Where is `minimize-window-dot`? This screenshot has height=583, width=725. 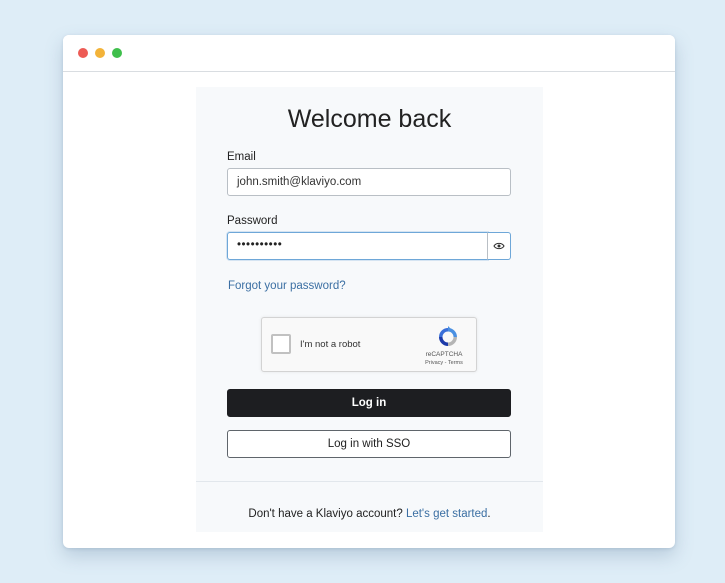 minimize-window-dot is located at coordinates (100, 53).